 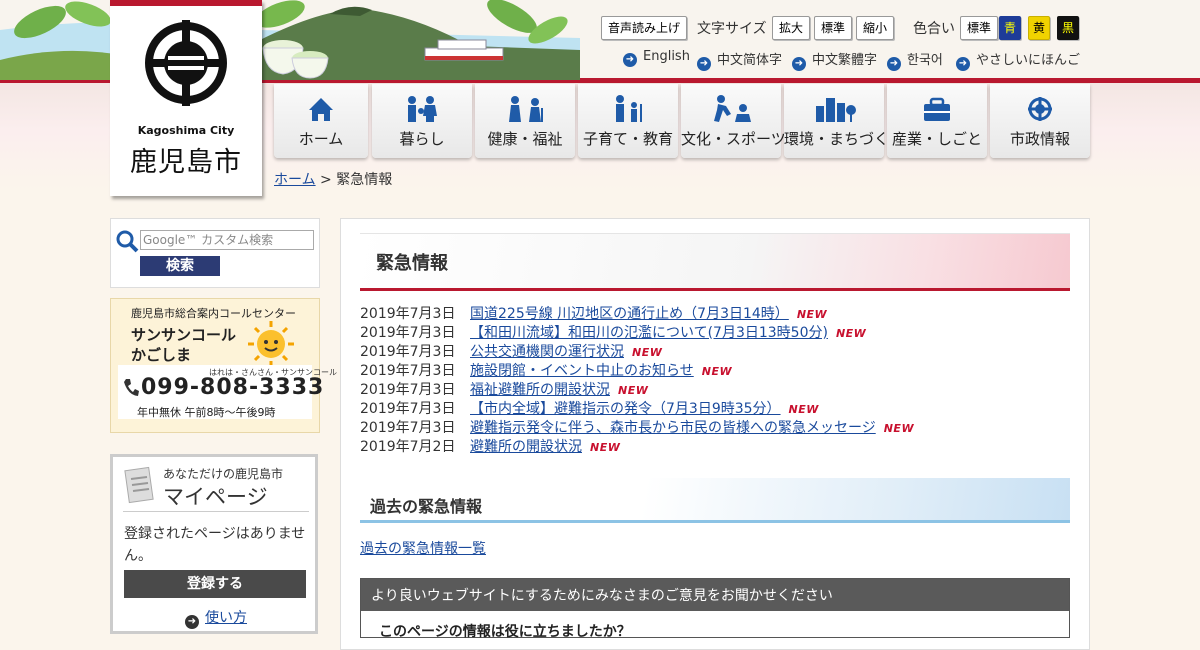 I want to click on nav-health-welfare: 健康・福祉, so click(x=525, y=121).